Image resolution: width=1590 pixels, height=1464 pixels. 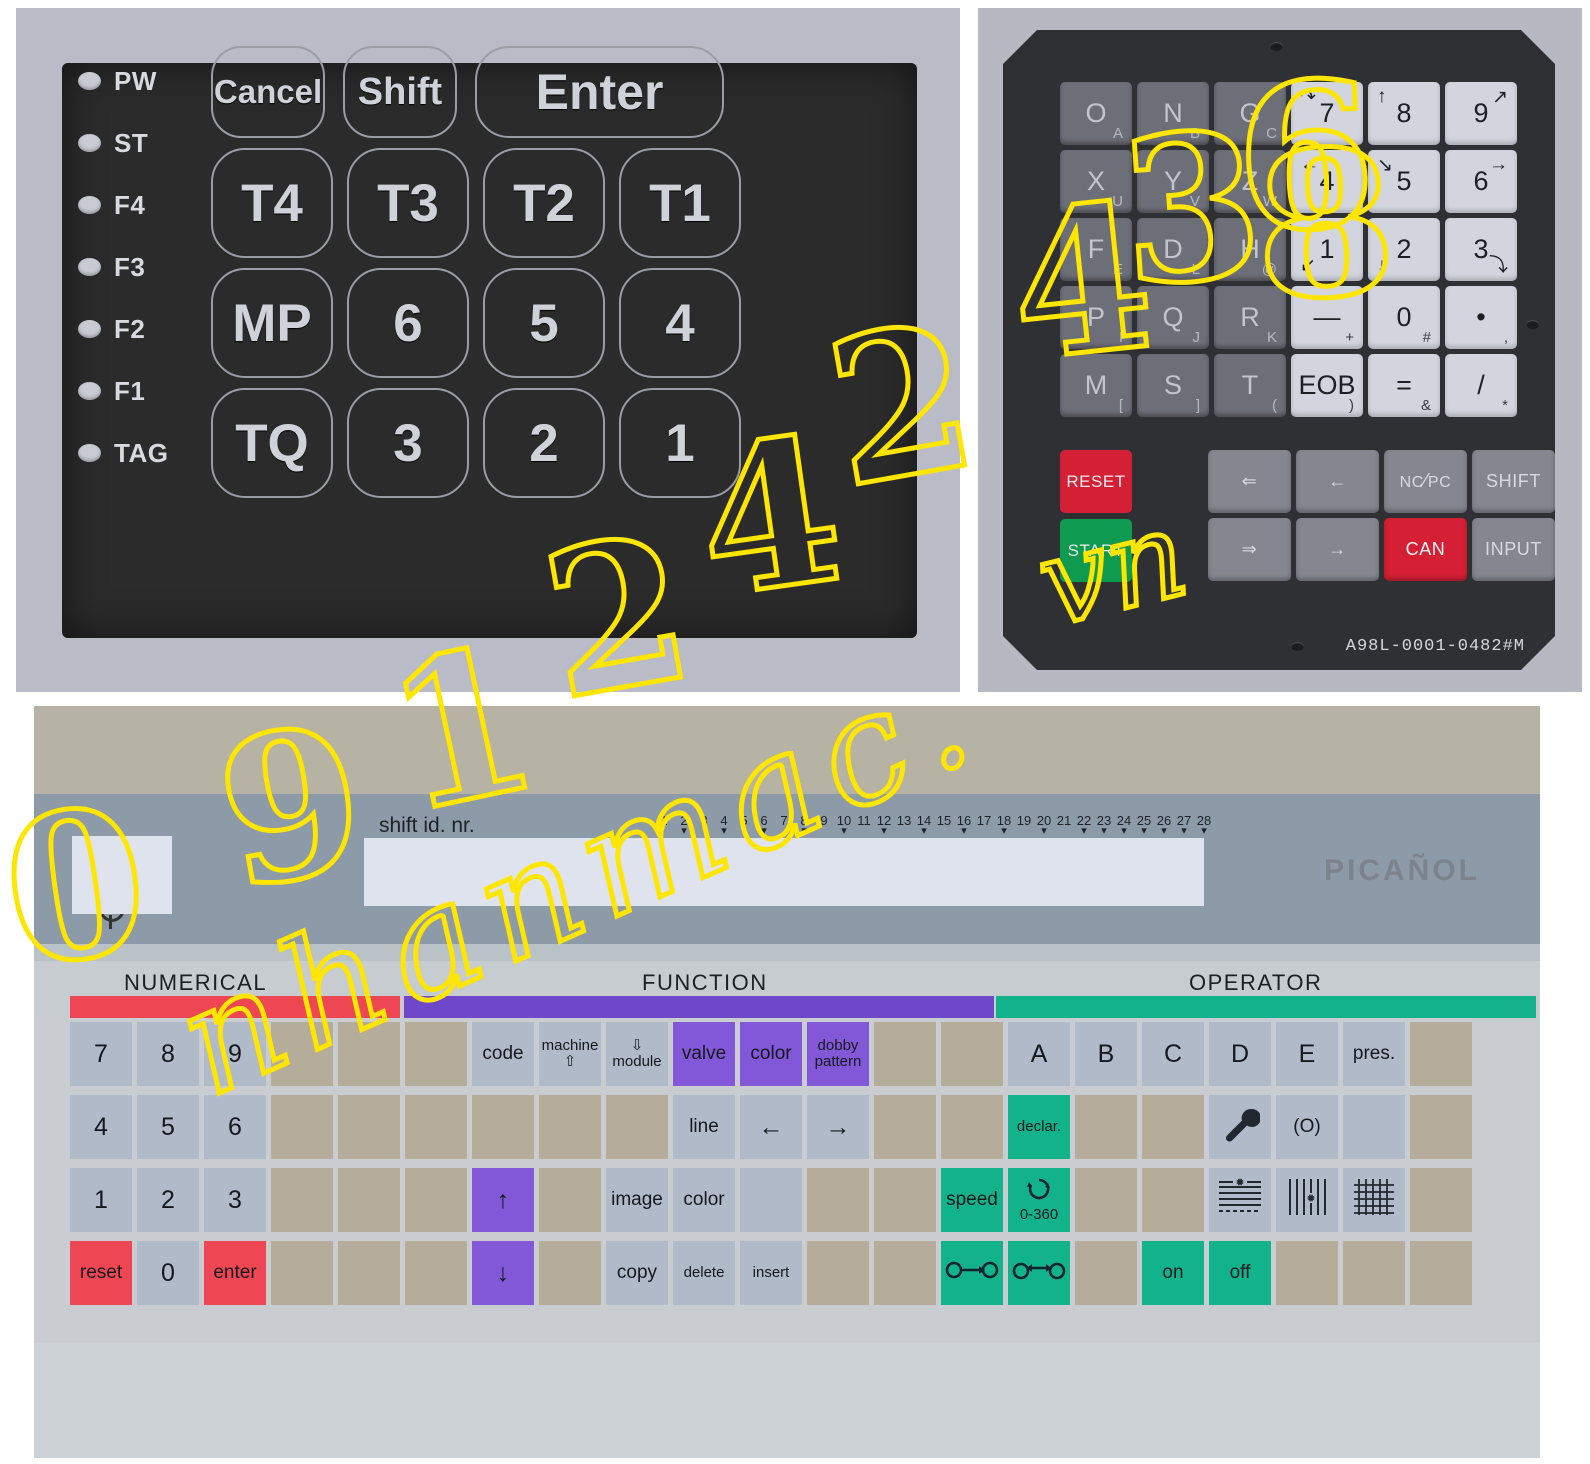 What do you see at coordinates (1481, 385) in the screenshot?
I see `fanuc-key-: / *` at bounding box center [1481, 385].